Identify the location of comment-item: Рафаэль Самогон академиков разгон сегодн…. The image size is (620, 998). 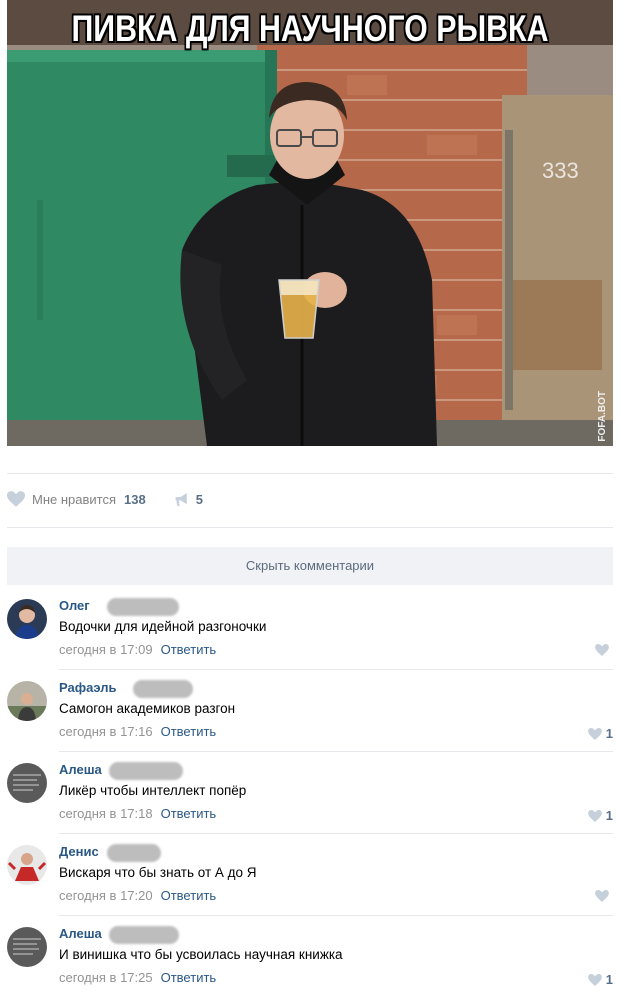
(310, 711).